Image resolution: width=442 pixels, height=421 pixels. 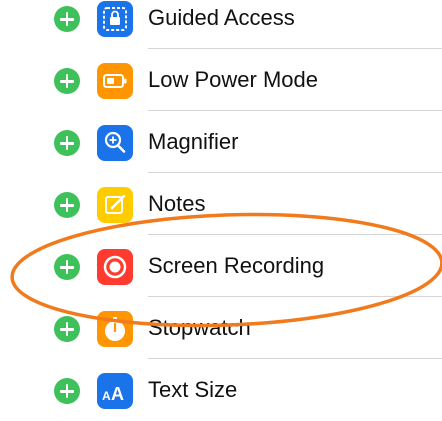 I want to click on list-item-label: Guided Access, so click(x=221, y=17).